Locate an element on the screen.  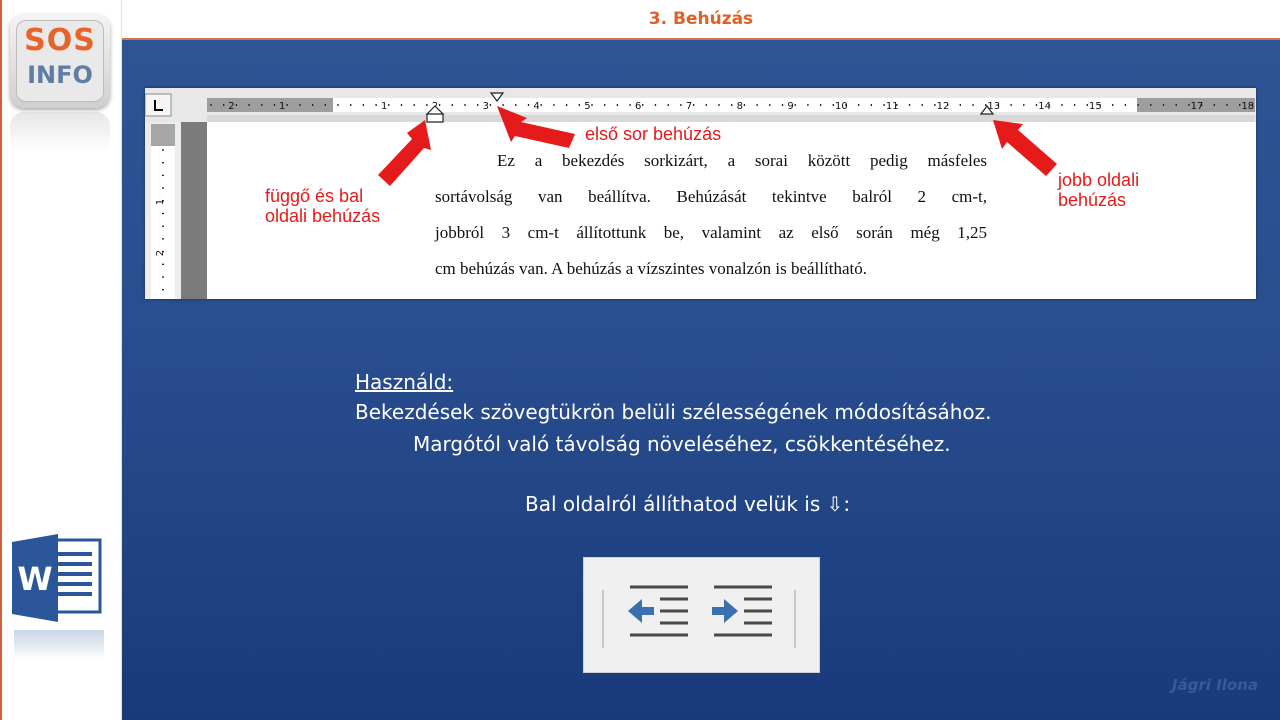
ruler-number: 12 is located at coordinates (943, 106).